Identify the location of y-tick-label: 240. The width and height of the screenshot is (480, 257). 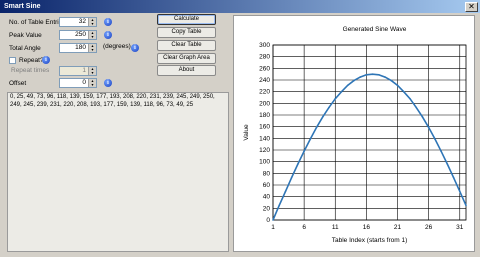
(264, 80).